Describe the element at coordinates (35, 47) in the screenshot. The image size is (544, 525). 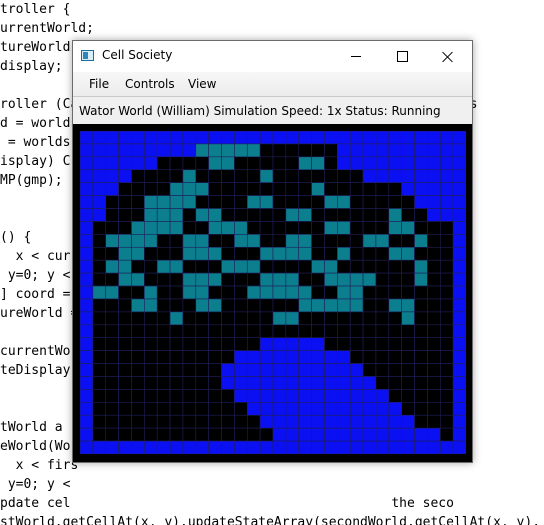
I see `code-line: tureWorld` at that location.